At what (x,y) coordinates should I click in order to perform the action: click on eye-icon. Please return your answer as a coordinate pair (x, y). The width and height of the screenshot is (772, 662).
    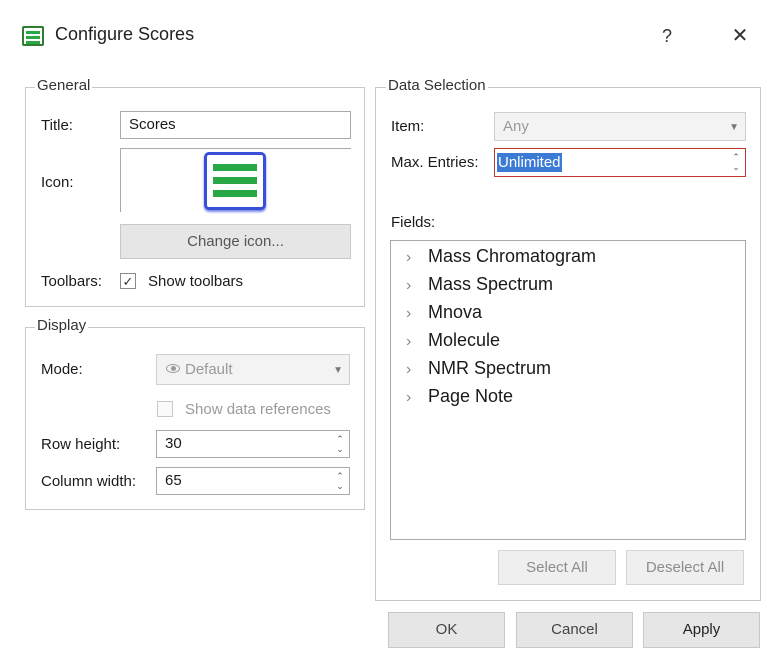
    Looking at the image, I should click on (173, 368).